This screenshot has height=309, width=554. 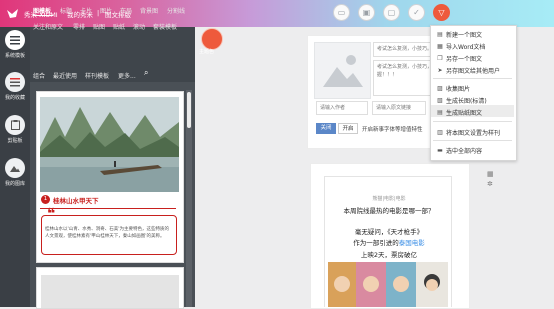 I want to click on save-icon: ▣, so click(x=366, y=12).